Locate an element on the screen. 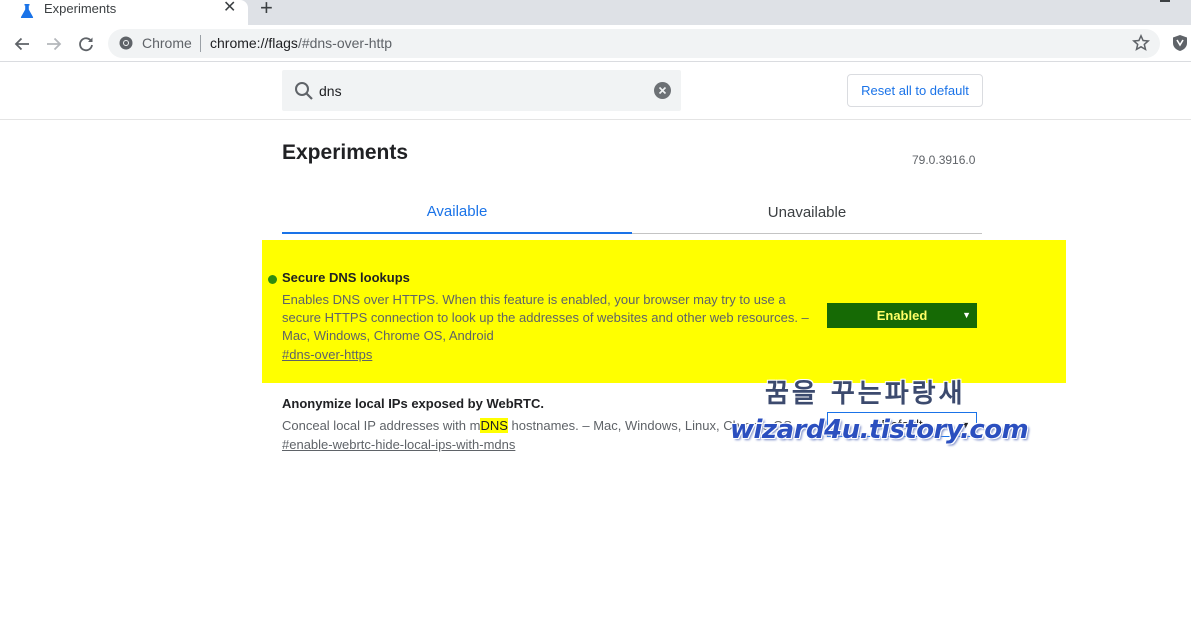 The width and height of the screenshot is (1191, 628). experiment-state-select: Enabled ▼ is located at coordinates (902, 315).